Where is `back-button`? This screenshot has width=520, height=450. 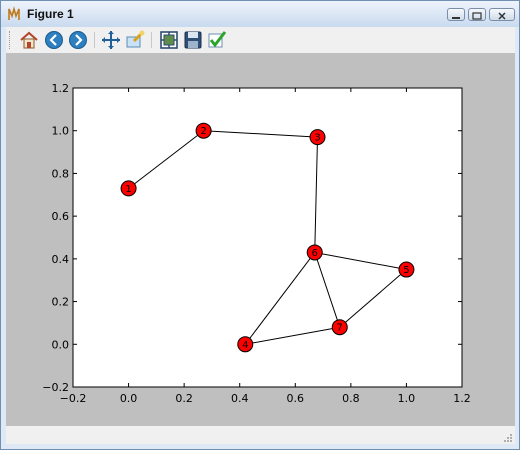
back-button is located at coordinates (54, 40).